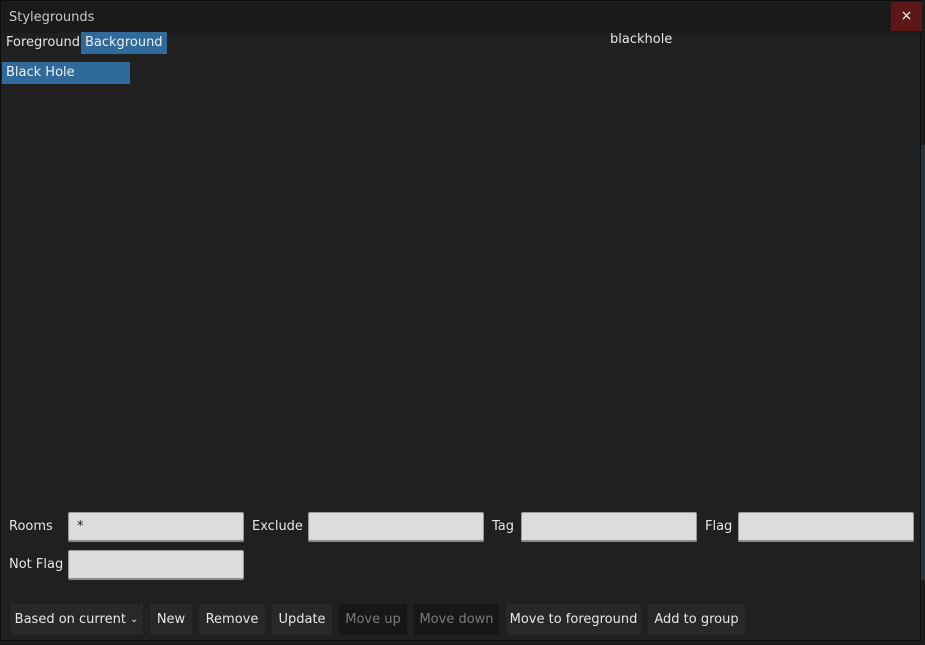  I want to click on window-title: Stylegrounds, so click(52, 17).